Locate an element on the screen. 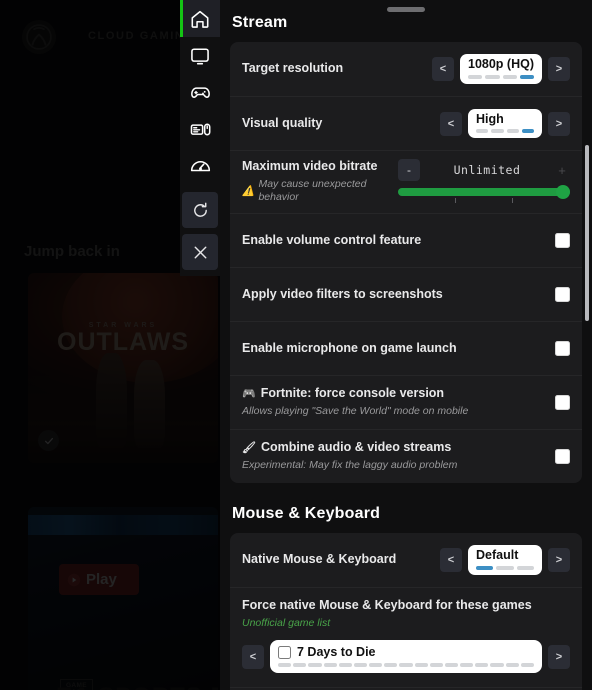 Image resolution: width=592 pixels, height=690 pixels. row-label-text: Fortnite: force console version is located at coordinates (352, 393).